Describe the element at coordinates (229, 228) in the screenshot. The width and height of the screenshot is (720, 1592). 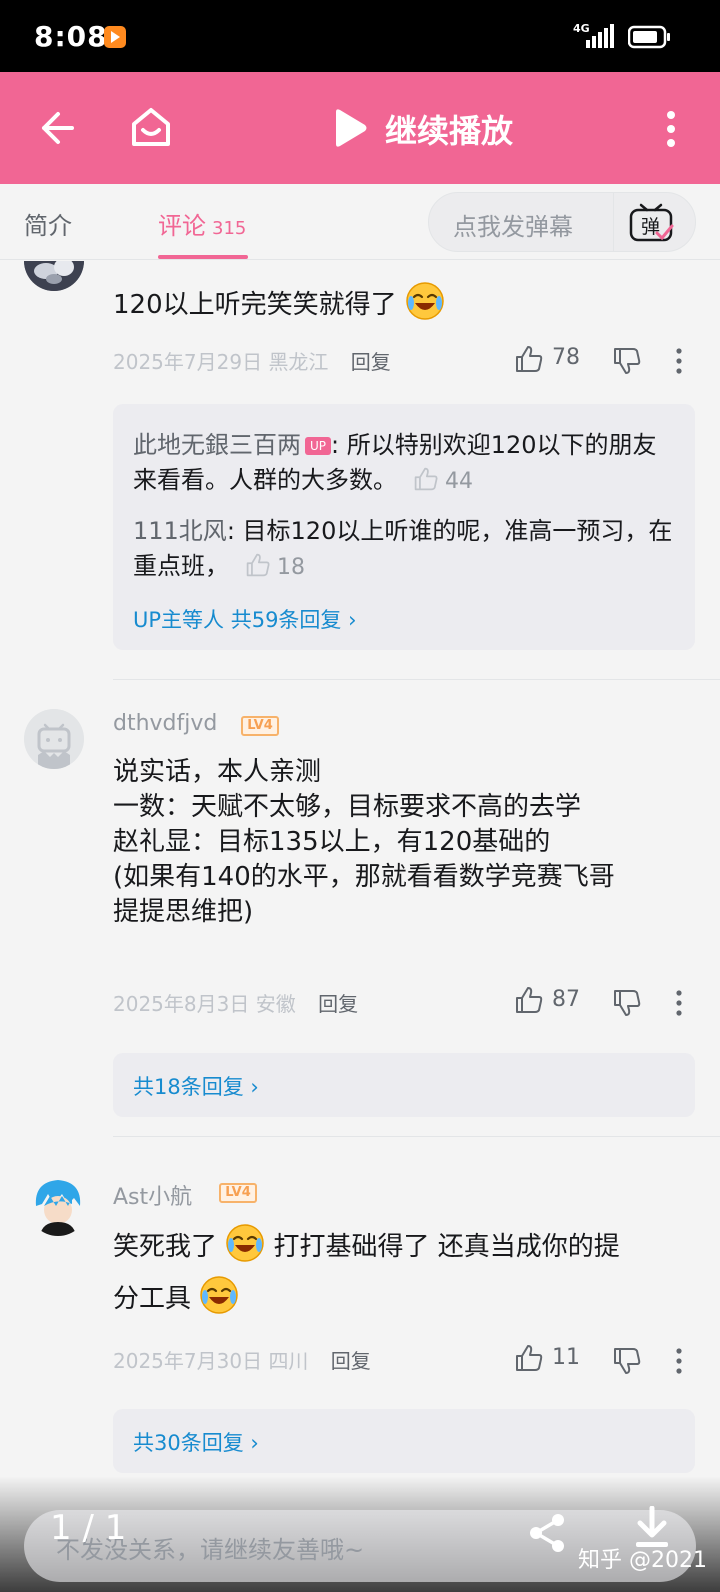
I see `comment-count: 315` at that location.